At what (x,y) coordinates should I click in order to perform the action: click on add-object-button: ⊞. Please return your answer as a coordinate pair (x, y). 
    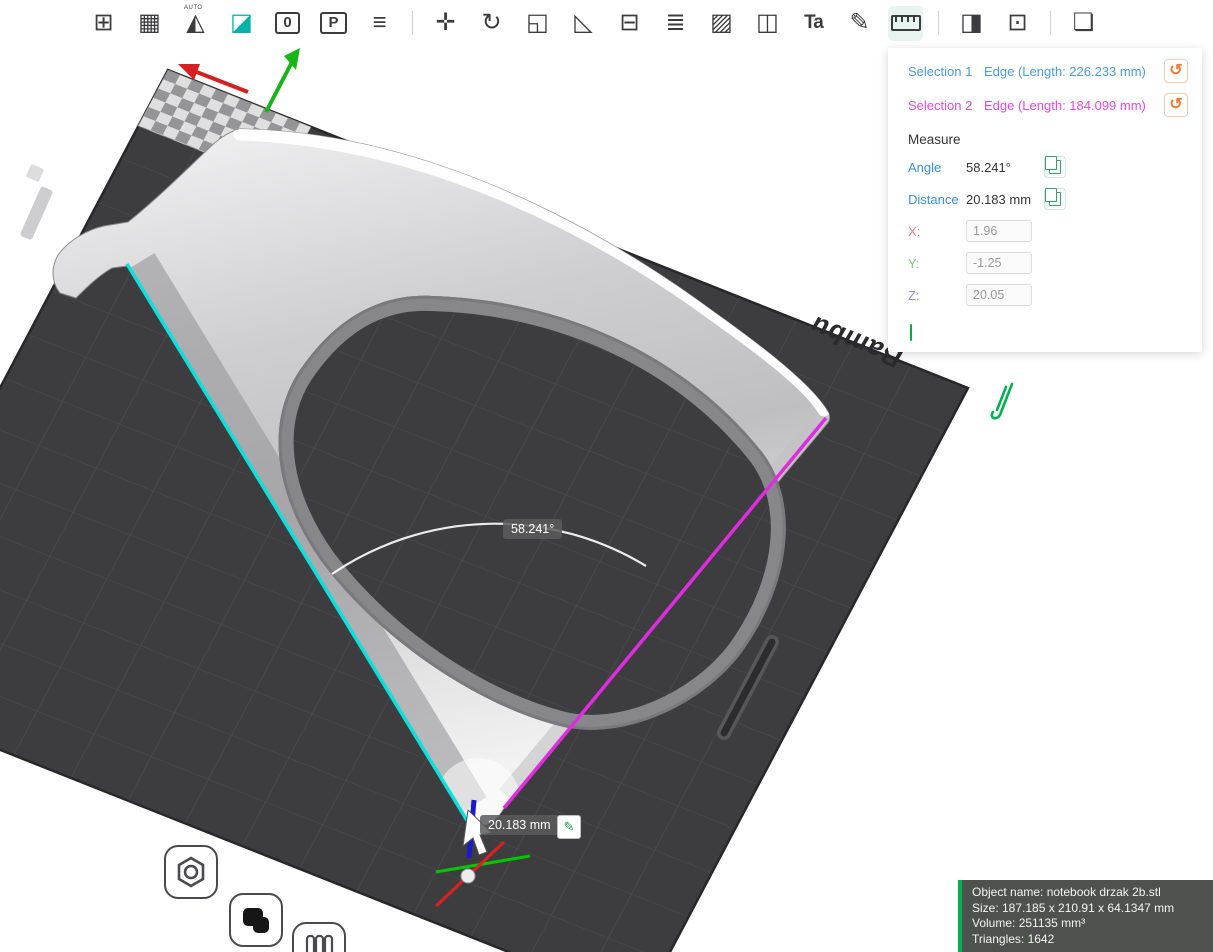
    Looking at the image, I should click on (103, 23).